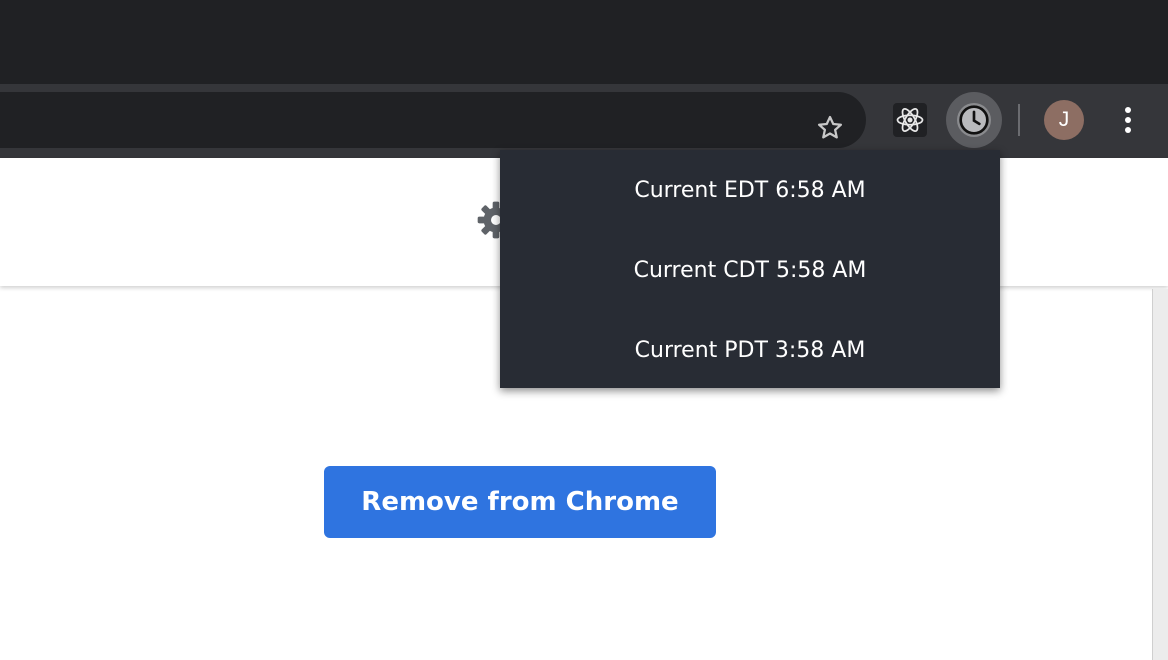 The image size is (1168, 660). I want to click on react-devtools-extension-button, so click(910, 120).